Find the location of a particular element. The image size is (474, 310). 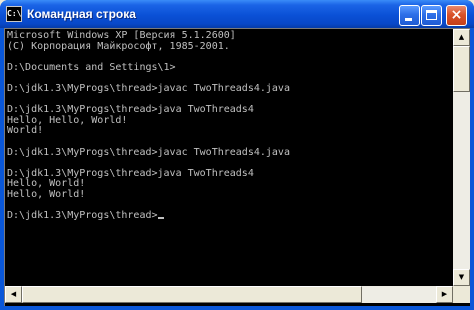

command-prompt-icon: C:\ is located at coordinates (14, 14).